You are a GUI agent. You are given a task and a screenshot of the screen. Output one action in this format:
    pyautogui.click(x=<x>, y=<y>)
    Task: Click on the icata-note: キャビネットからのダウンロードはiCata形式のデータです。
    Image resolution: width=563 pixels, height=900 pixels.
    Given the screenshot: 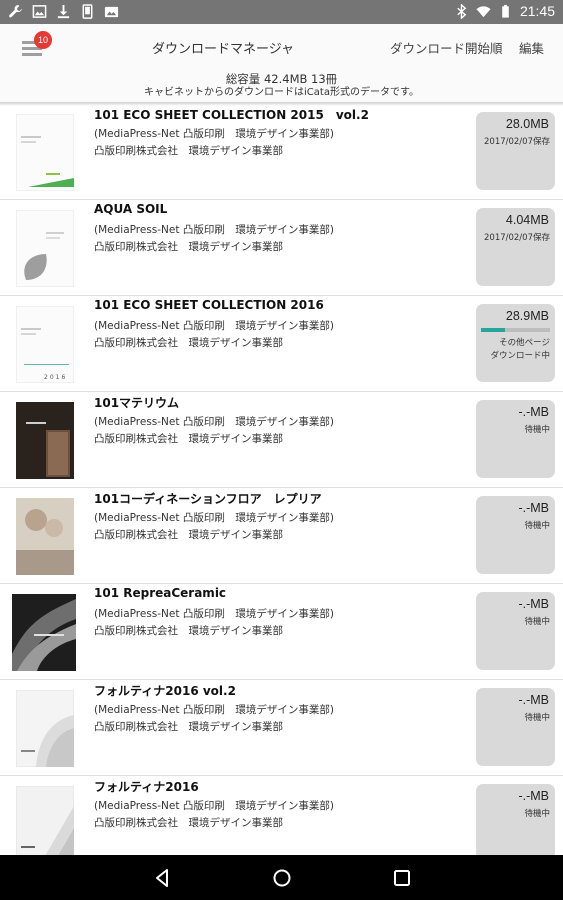 What is the action you would take?
    pyautogui.click(x=281, y=92)
    